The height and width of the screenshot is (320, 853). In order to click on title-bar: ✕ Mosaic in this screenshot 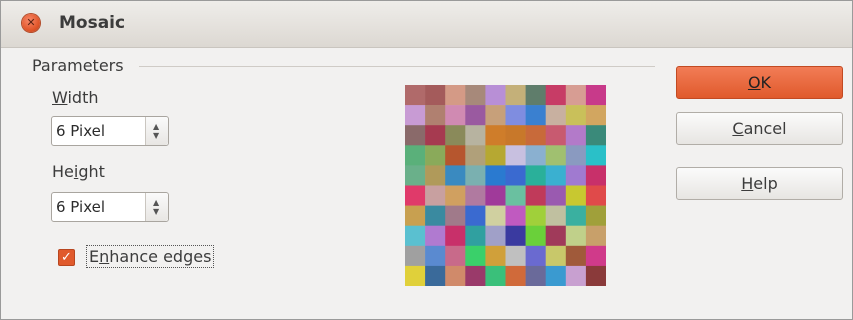, I will do `click(426, 24)`.